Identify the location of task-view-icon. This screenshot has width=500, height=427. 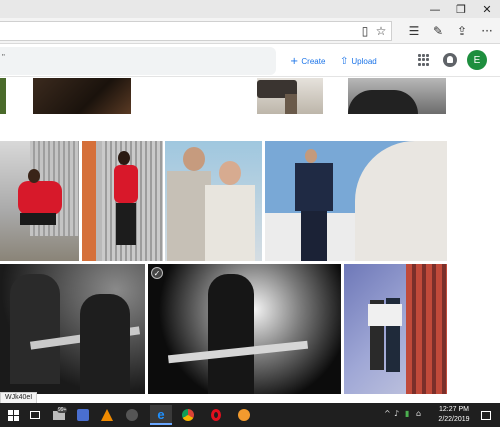
(35, 415).